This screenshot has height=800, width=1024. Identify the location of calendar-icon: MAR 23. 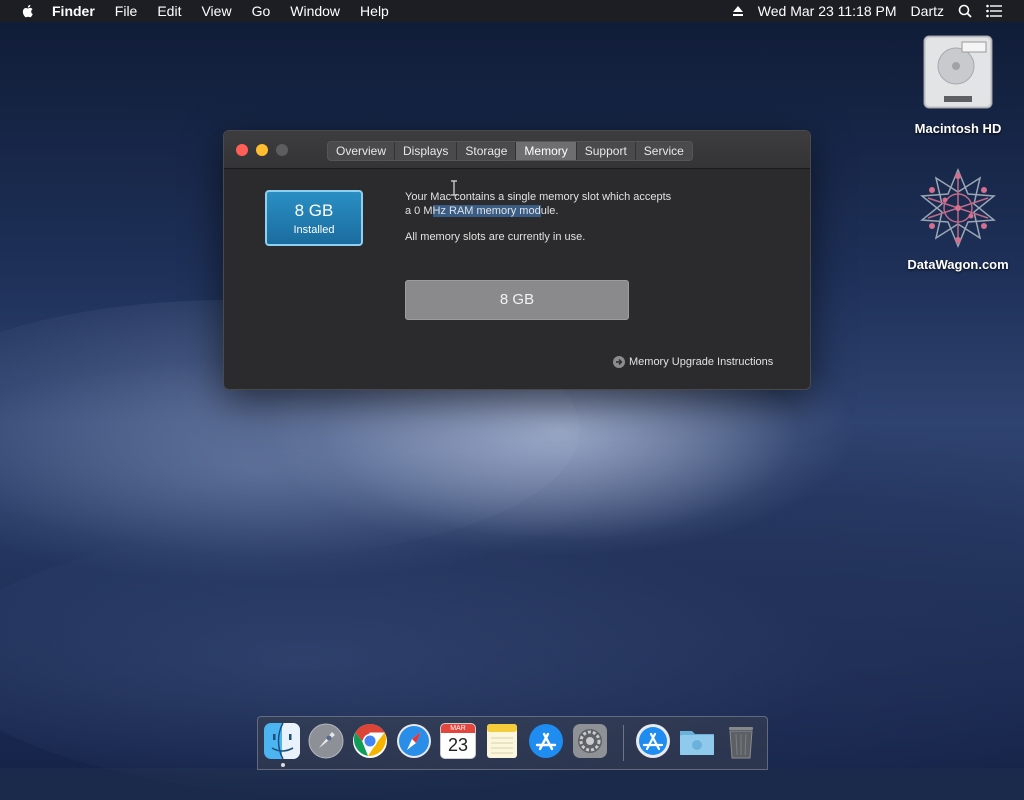
(458, 741).